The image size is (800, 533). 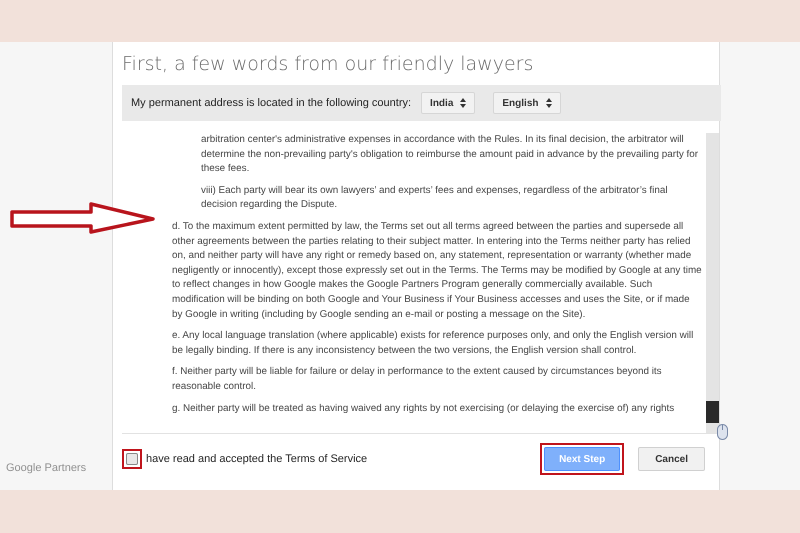 I want to click on accept-checkbox, so click(x=132, y=459).